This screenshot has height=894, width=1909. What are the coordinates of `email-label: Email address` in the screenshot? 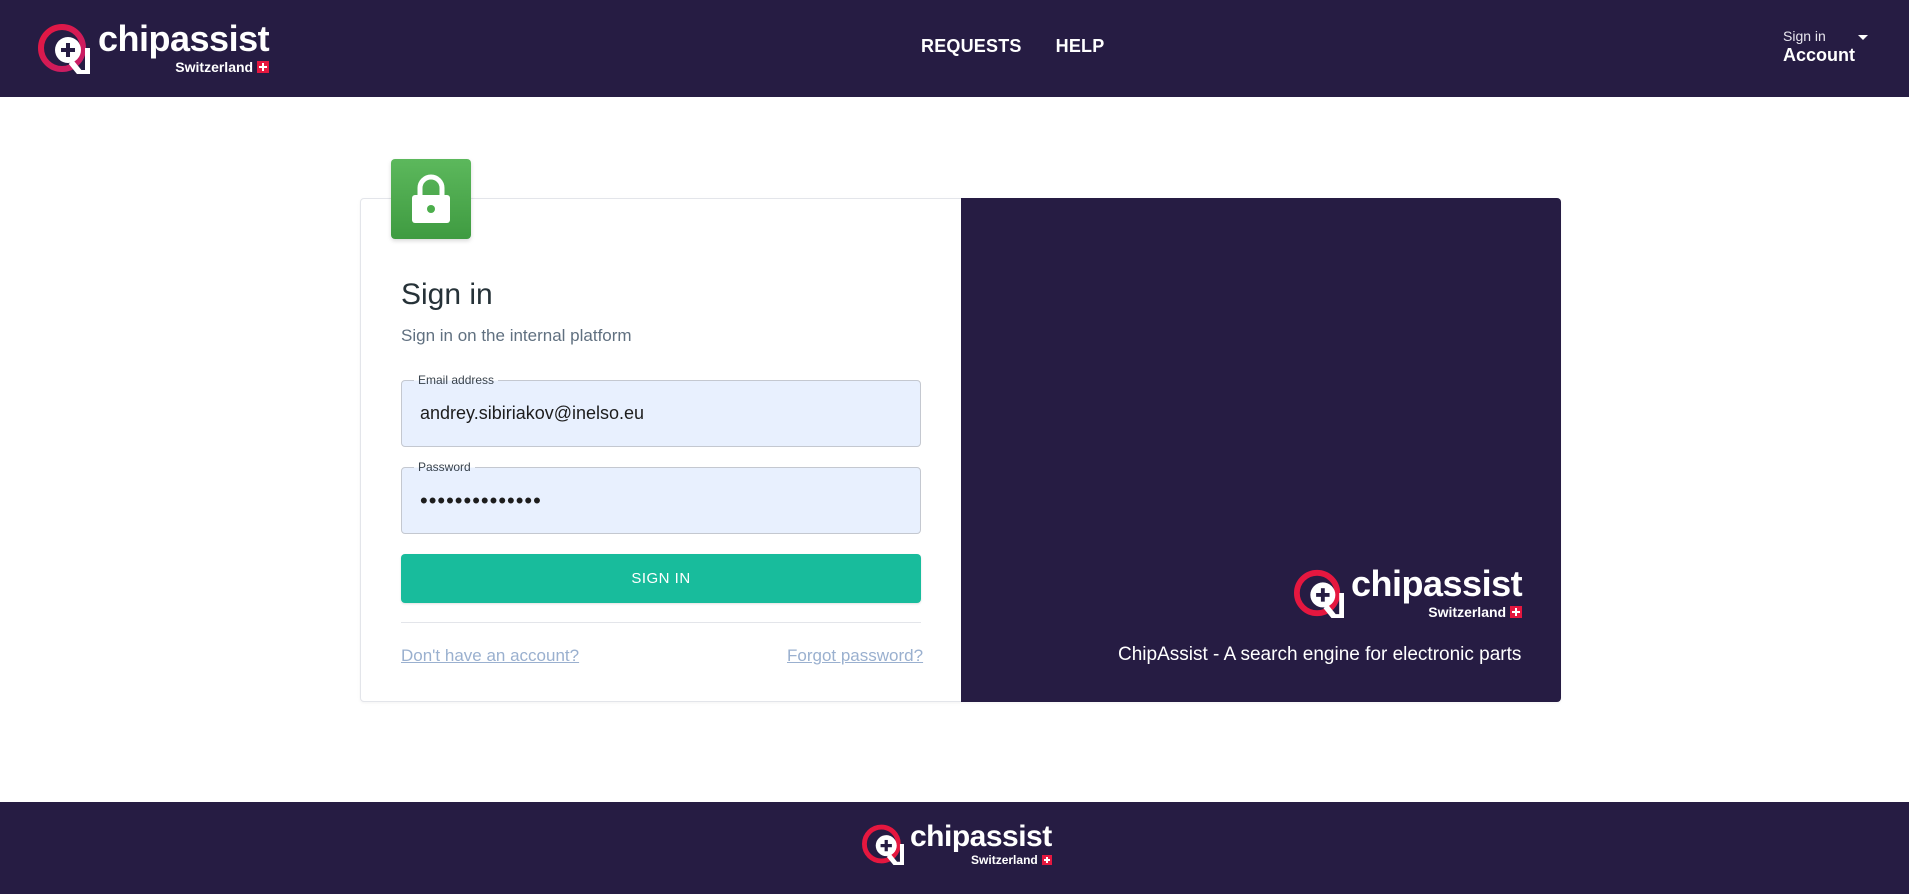 It's located at (456, 380).